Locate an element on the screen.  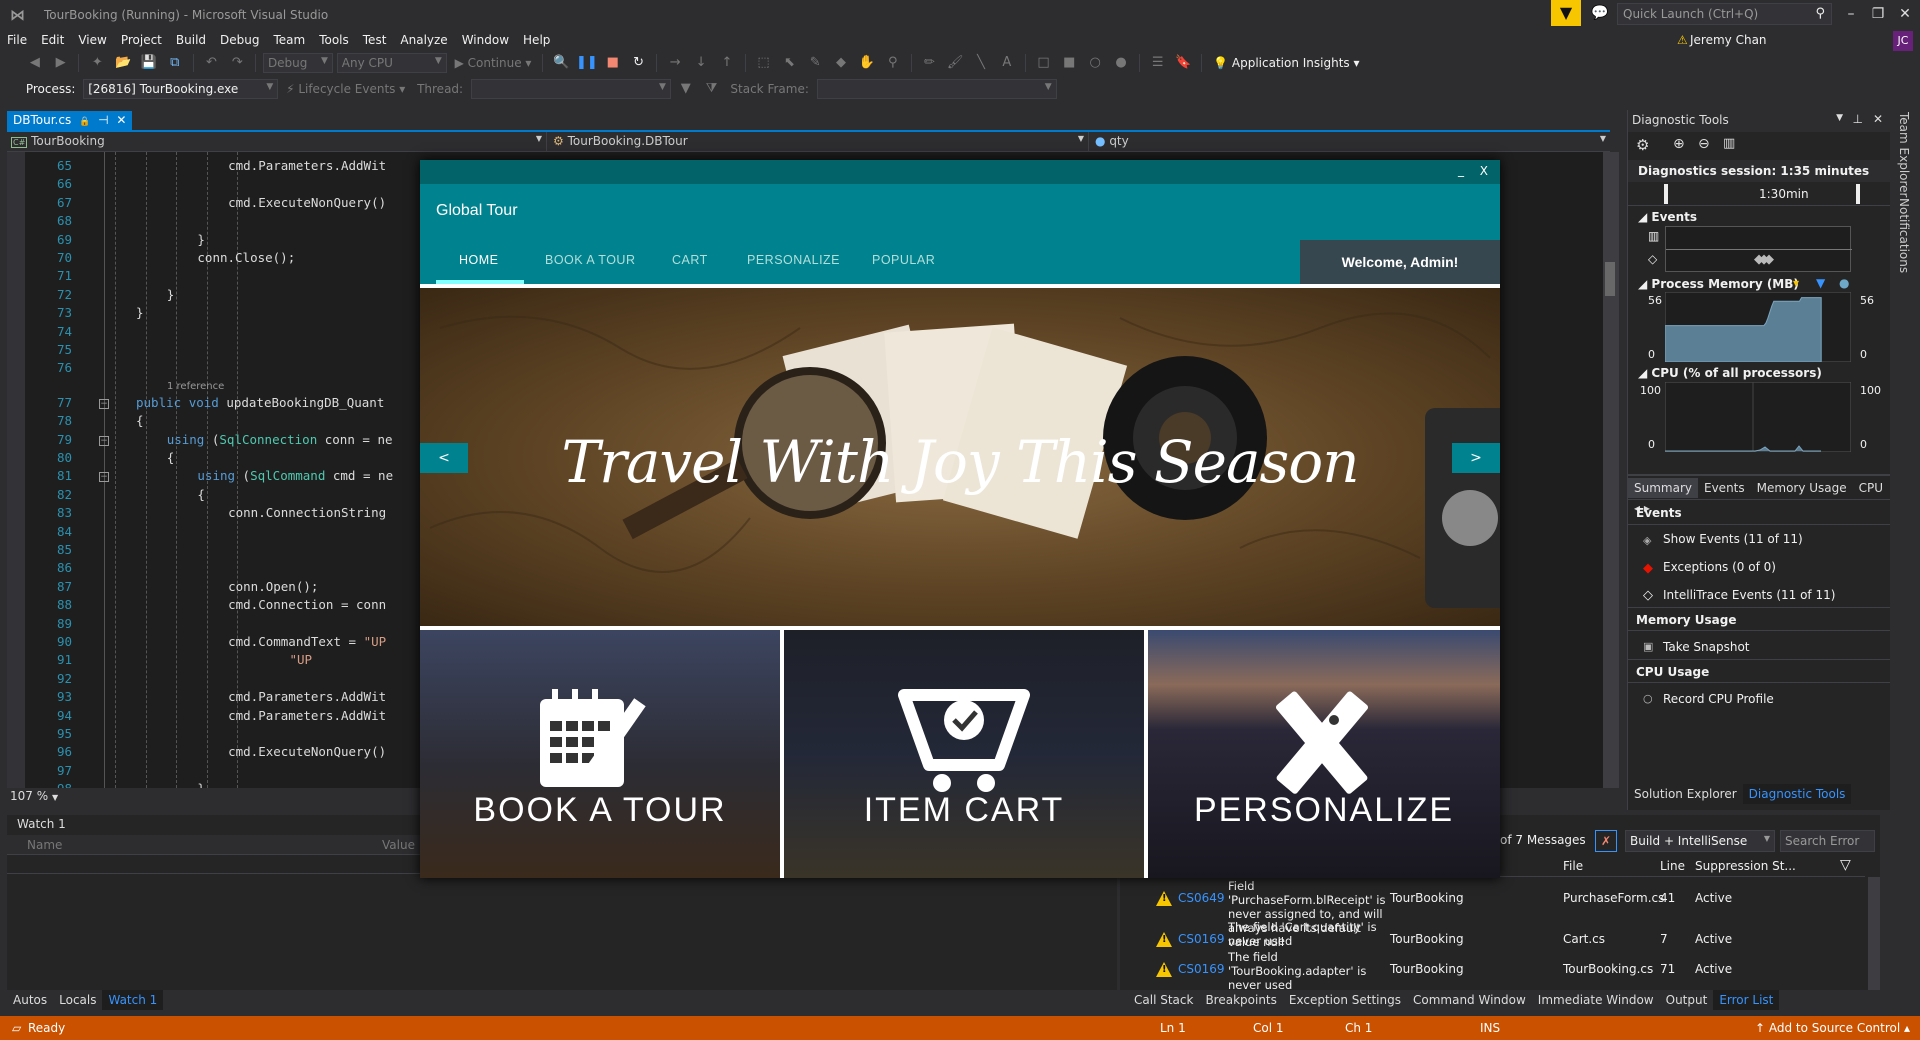
save-icon: 💾 is located at coordinates (149, 63).